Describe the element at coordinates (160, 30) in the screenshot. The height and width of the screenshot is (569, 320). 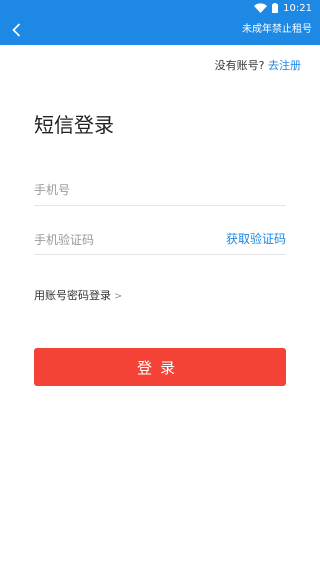
I see `header-bar: 未成年禁止租号` at that location.